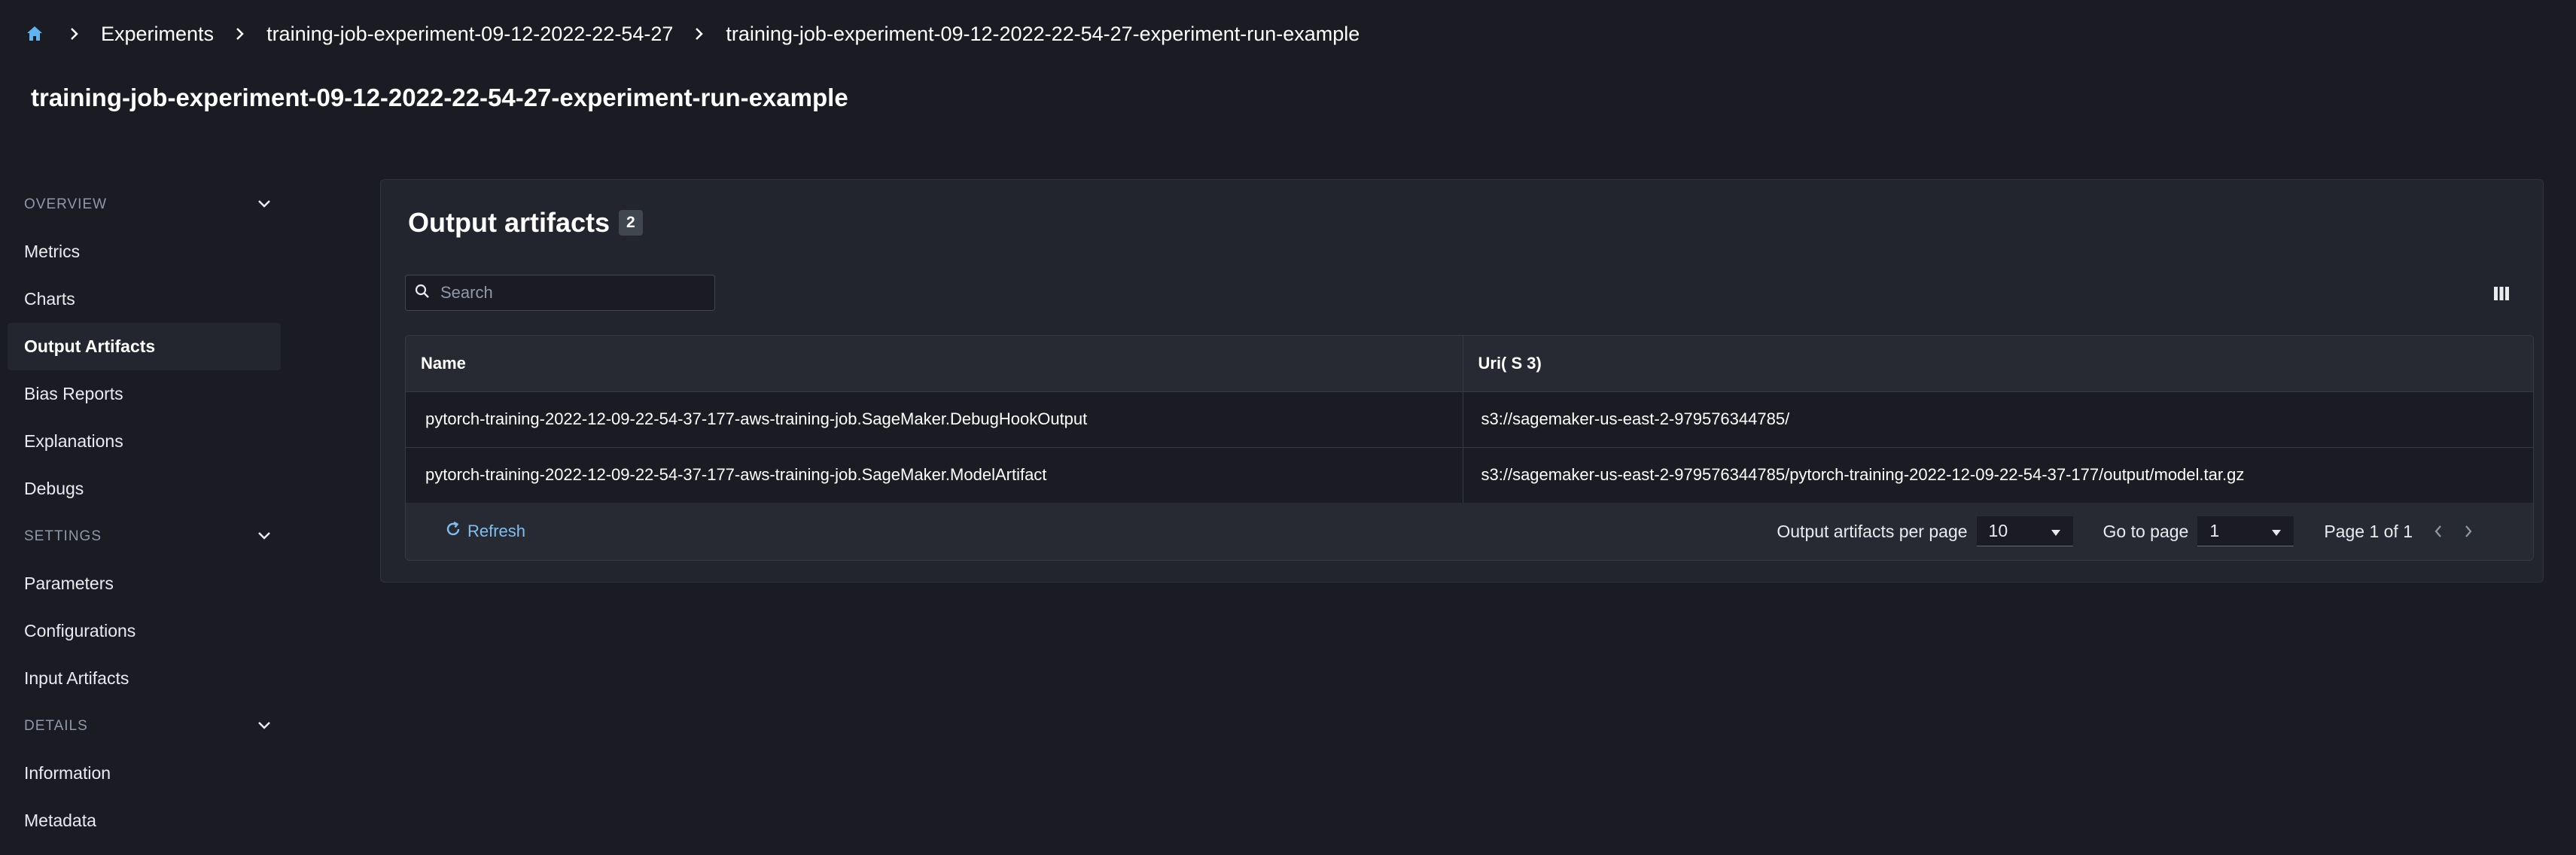 The width and height of the screenshot is (2576, 855). What do you see at coordinates (143, 251) in the screenshot?
I see `sidebar-item-metrics: Metrics` at bounding box center [143, 251].